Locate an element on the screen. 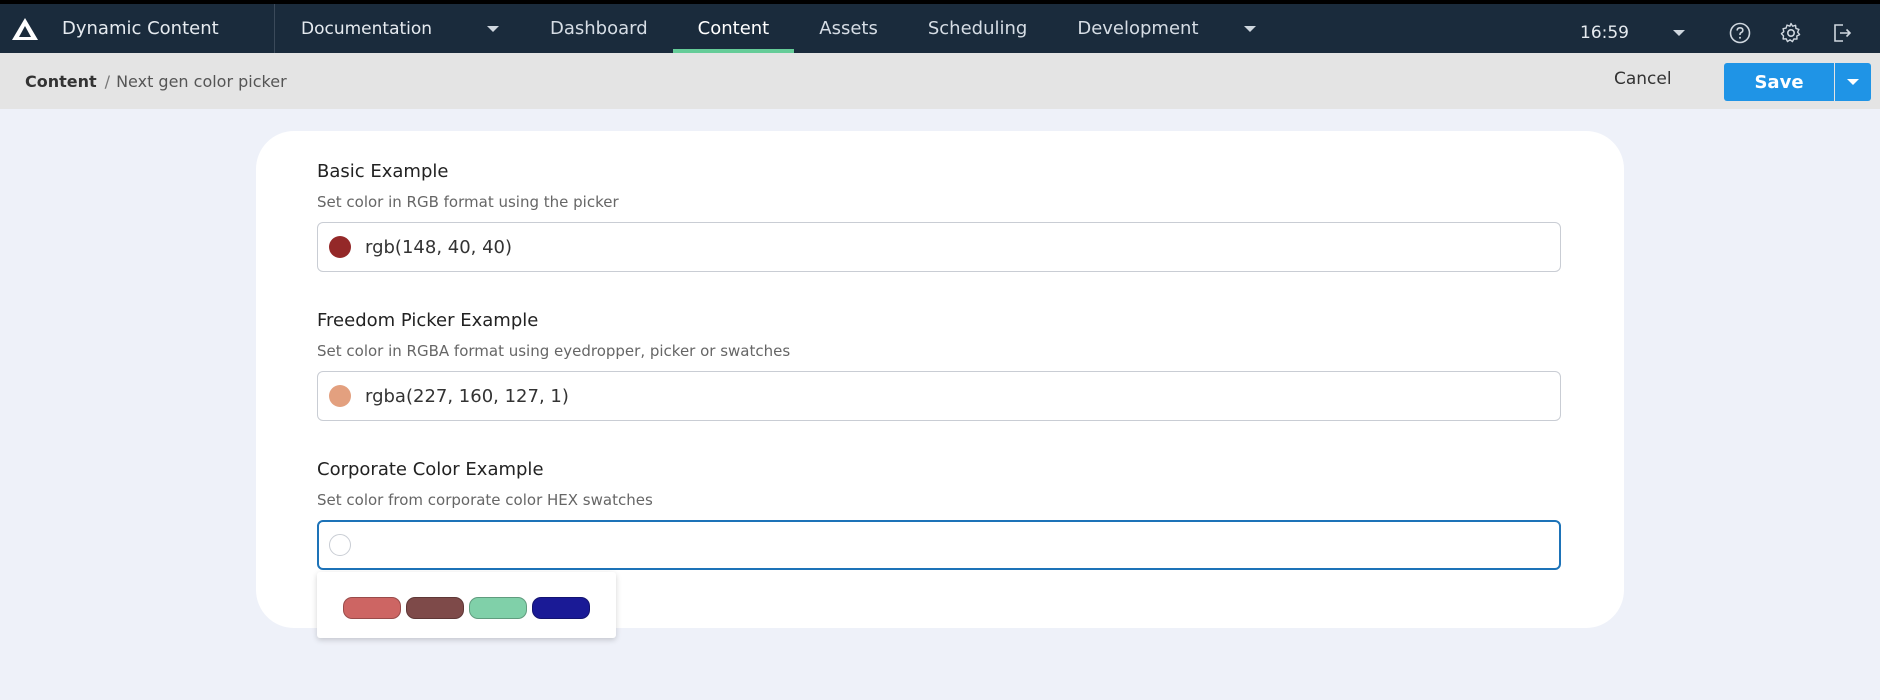 Image resolution: width=1880 pixels, height=700 pixels. amplience-logo-icon is located at coordinates (25, 28).